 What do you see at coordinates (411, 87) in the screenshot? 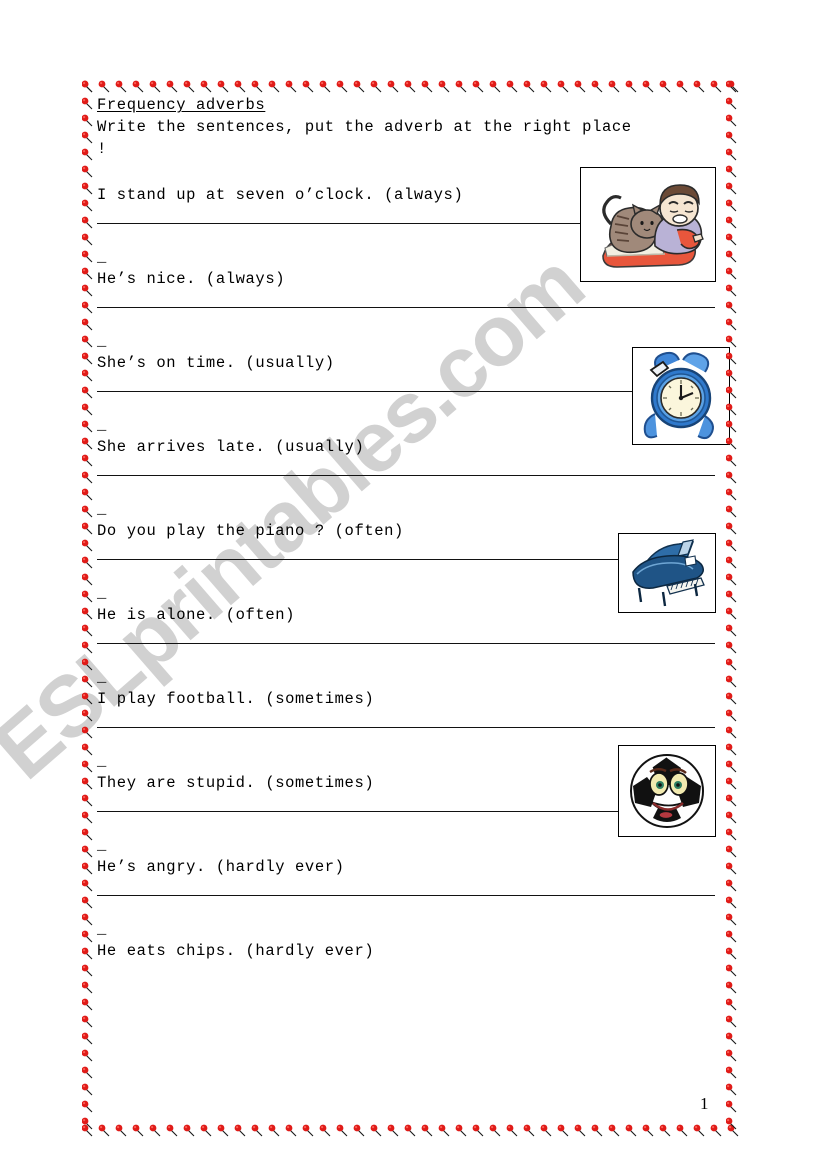
I see `border-edge-top` at bounding box center [411, 87].